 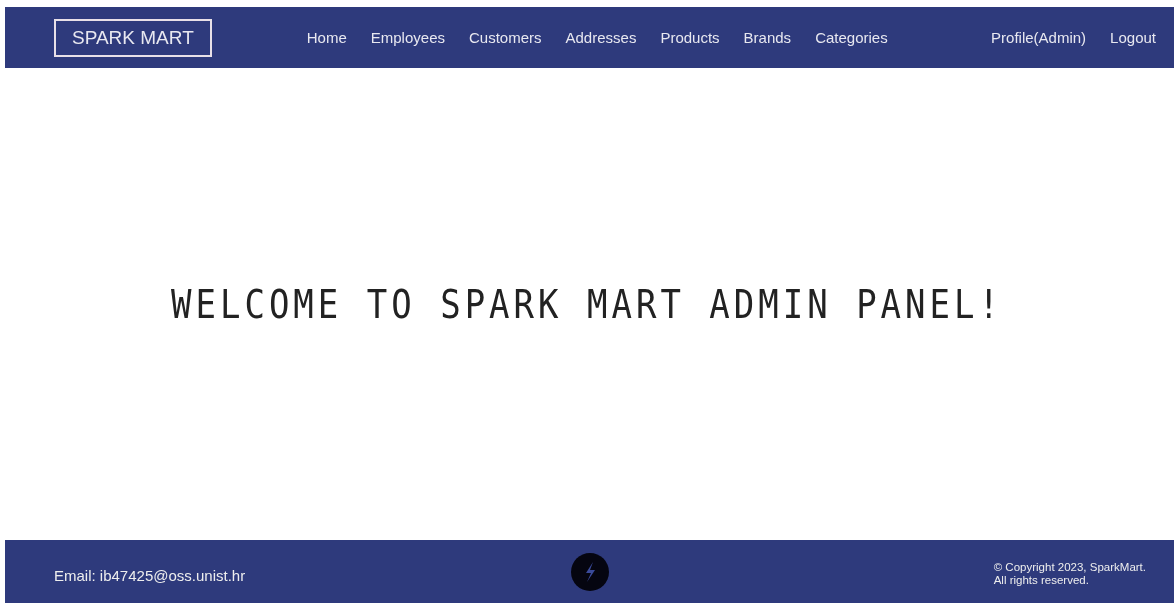 What do you see at coordinates (851, 37) in the screenshot?
I see `nav-link: Categories` at bounding box center [851, 37].